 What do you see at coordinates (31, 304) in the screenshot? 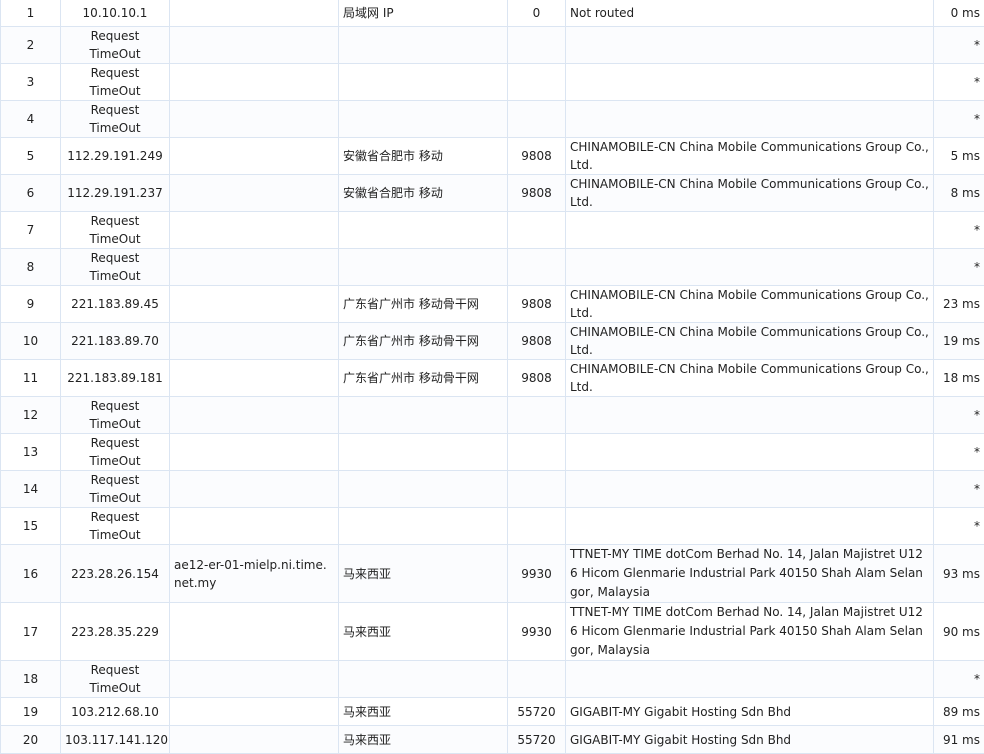
I see `hop-number-cell: 9` at bounding box center [31, 304].